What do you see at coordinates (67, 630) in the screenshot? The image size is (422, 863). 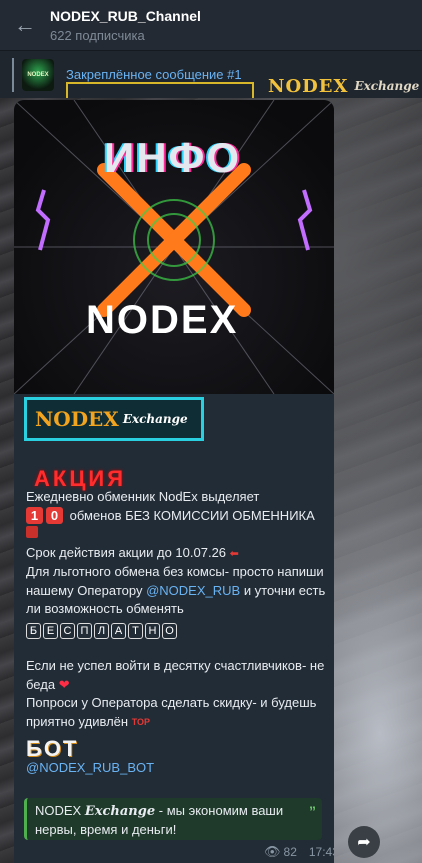 I see `letter-box: С` at bounding box center [67, 630].